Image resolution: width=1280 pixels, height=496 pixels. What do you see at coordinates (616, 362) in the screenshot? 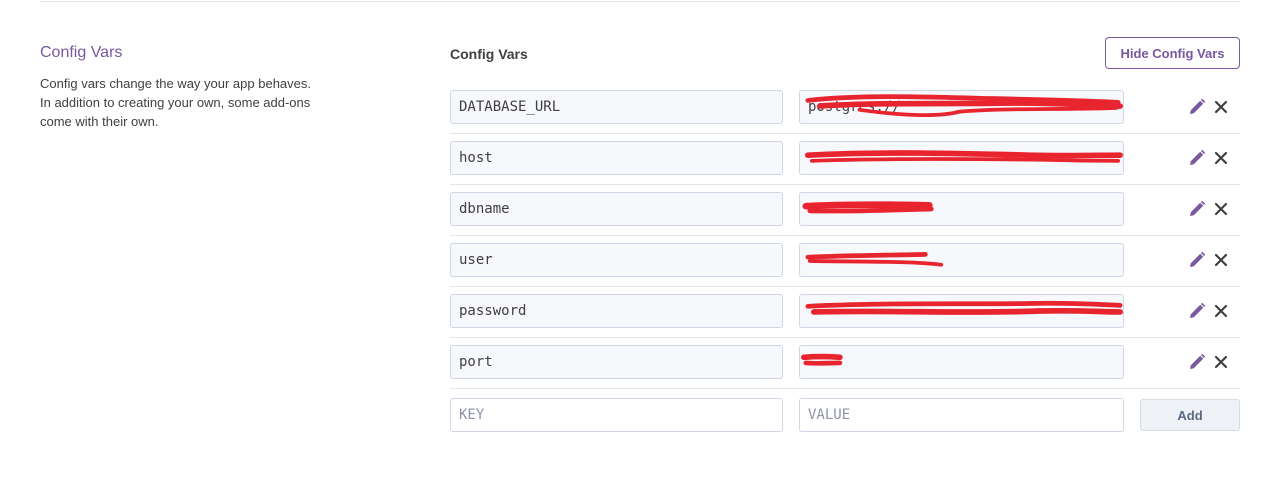
I see `config-var-key: port` at bounding box center [616, 362].